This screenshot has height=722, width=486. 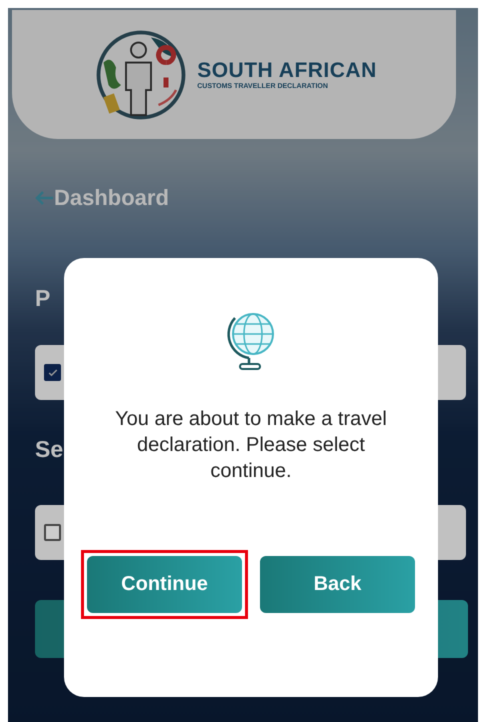 I want to click on dialog-message: You are about to make a travel declaration. Please select continue., so click(x=251, y=445).